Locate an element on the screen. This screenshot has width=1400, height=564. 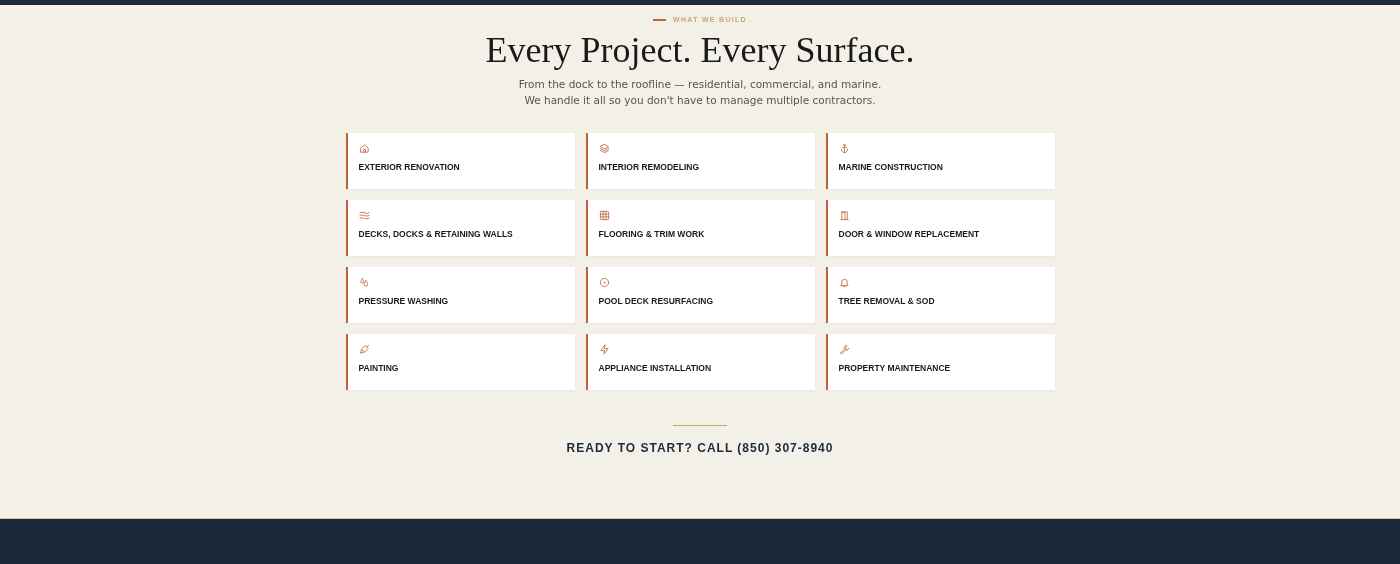
service-title: DECKS, DOCKS & RETAINING WALLS is located at coordinates (435, 234).